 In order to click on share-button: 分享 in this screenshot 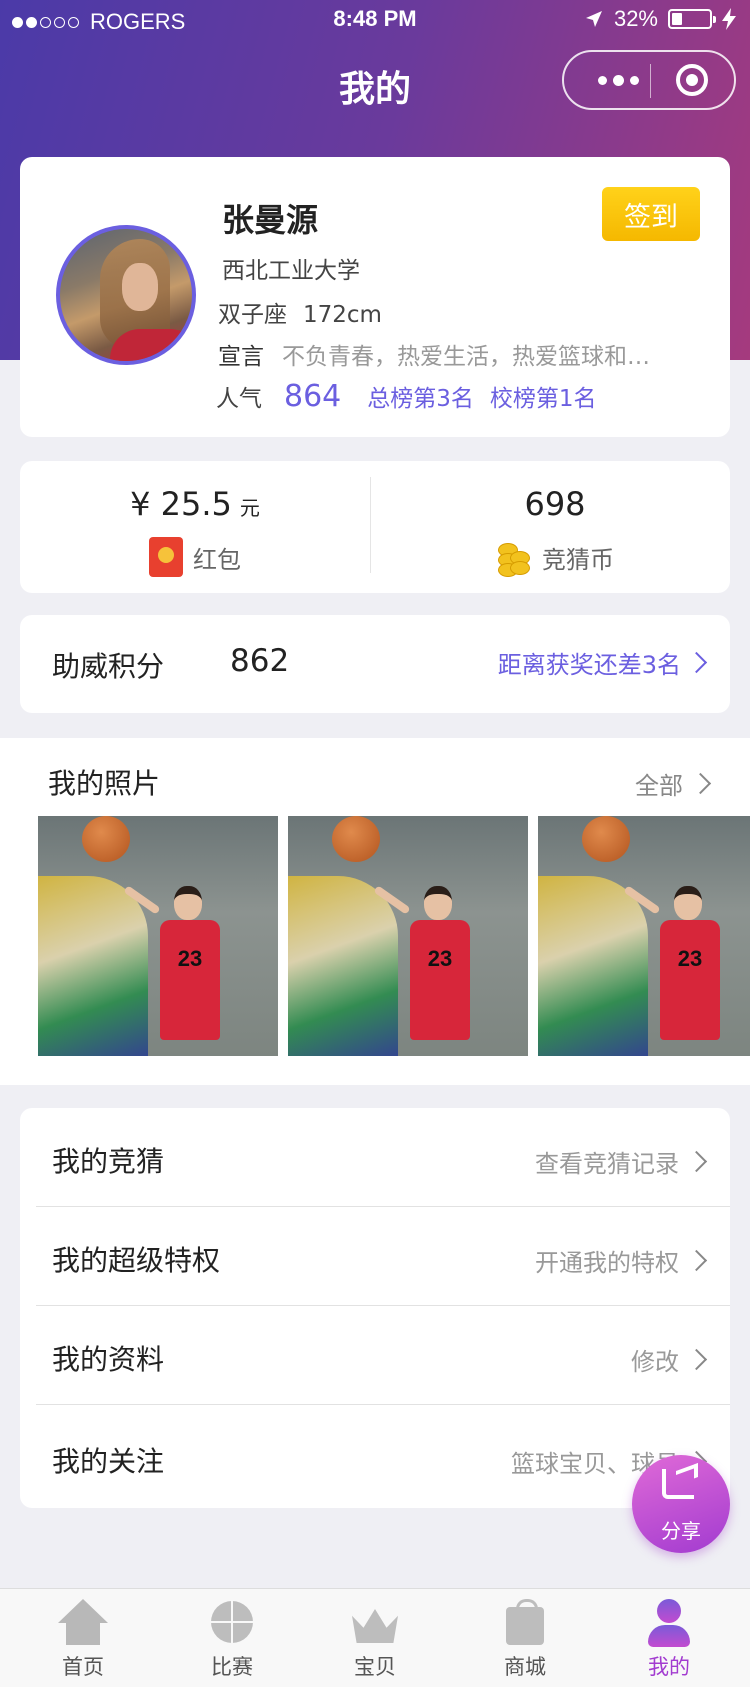, I will do `click(681, 1504)`.